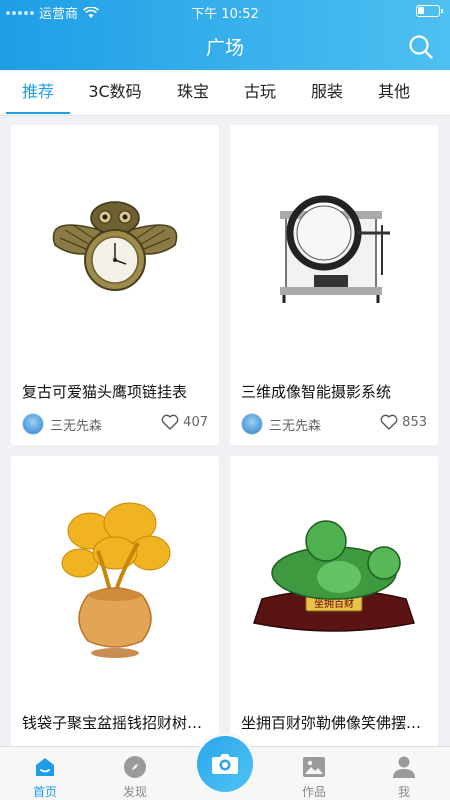 Image resolution: width=450 pixels, height=800 pixels. Describe the element at coordinates (38, 113) in the screenshot. I see `tab-active-indicator` at that location.